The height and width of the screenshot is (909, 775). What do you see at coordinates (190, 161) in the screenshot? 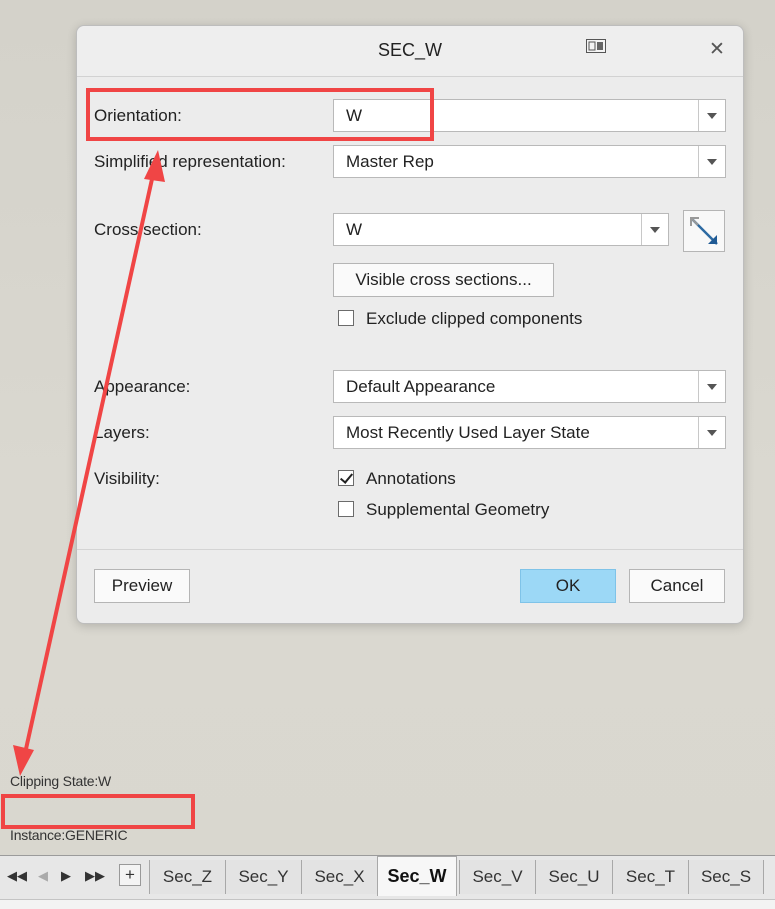
I see `simplified-rep-label: Simplified representation:` at bounding box center [190, 161].